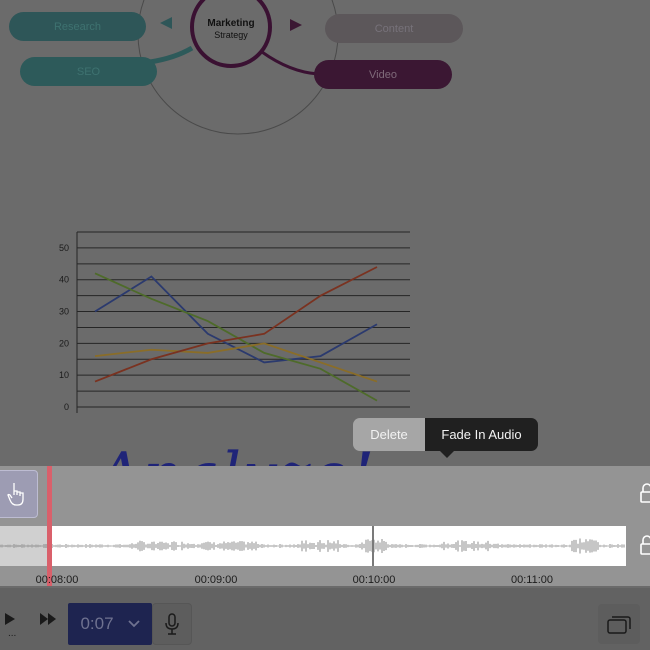  What do you see at coordinates (133, 624) in the screenshot?
I see `chevron-down-icon` at bounding box center [133, 624].